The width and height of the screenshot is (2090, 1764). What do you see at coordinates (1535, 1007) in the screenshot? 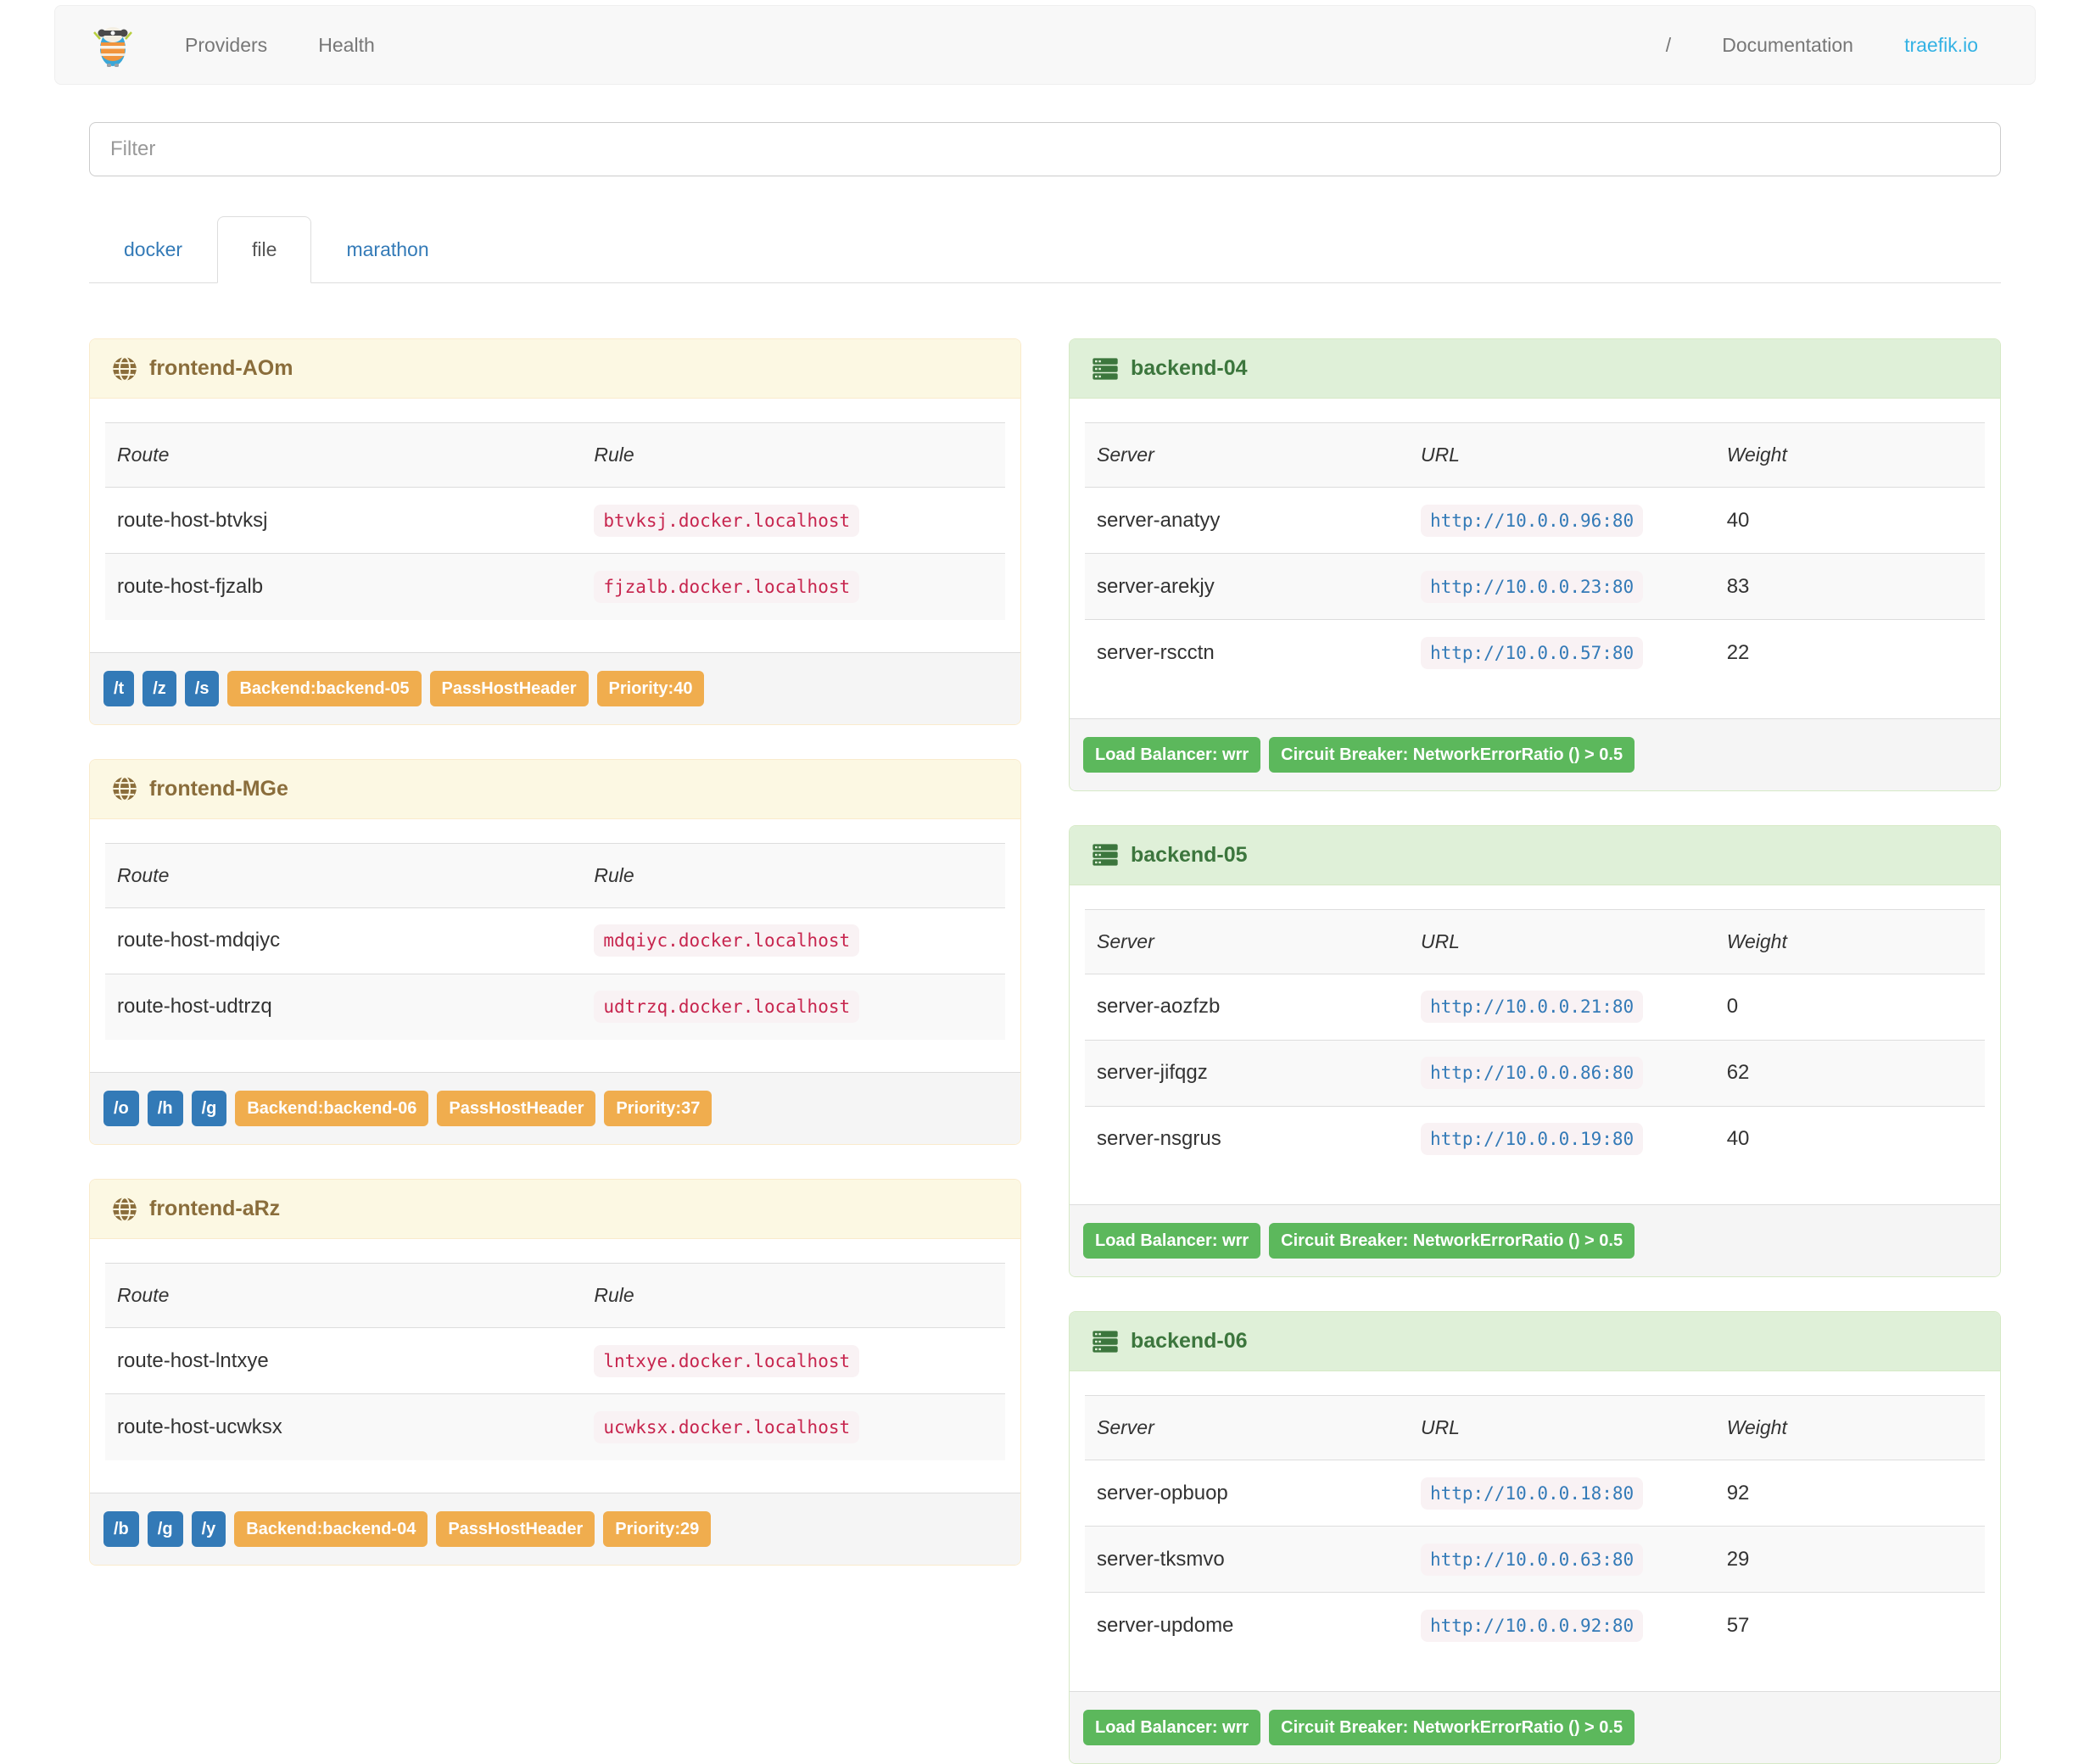
I see `table-row: server-aozfzb http://10.0.0.21:80 0` at bounding box center [1535, 1007].